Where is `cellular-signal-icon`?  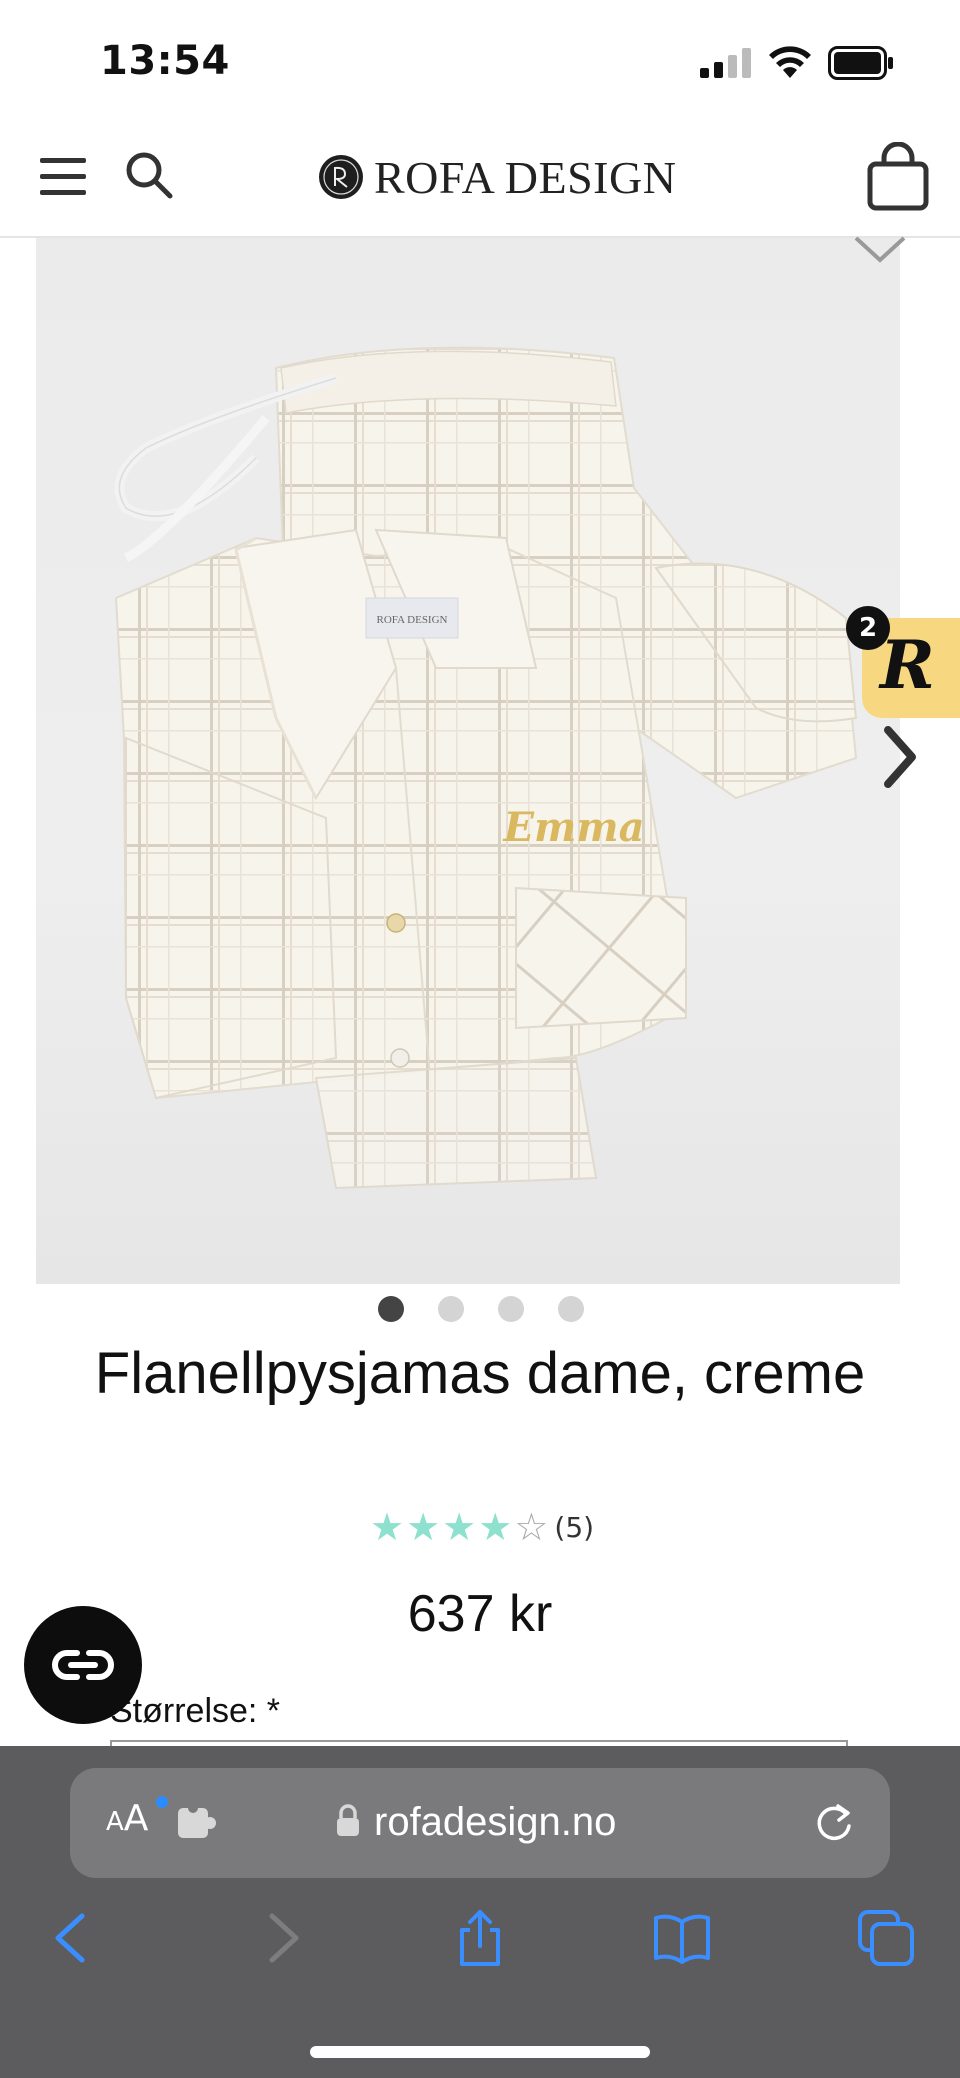 cellular-signal-icon is located at coordinates (725, 63).